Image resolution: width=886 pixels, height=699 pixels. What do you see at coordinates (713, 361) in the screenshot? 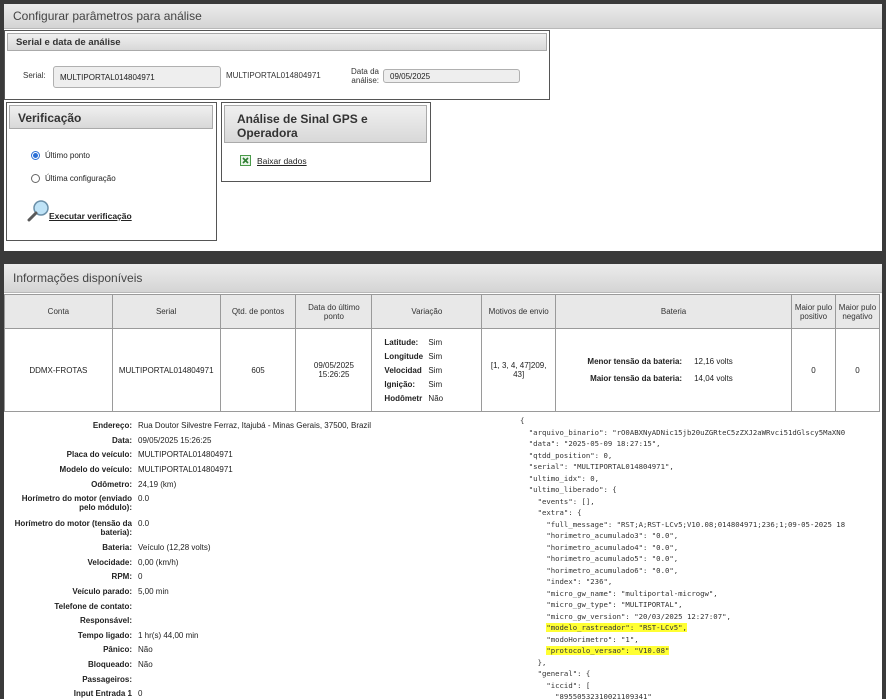
I see `bateria-value: 12,16 volts` at bounding box center [713, 361].